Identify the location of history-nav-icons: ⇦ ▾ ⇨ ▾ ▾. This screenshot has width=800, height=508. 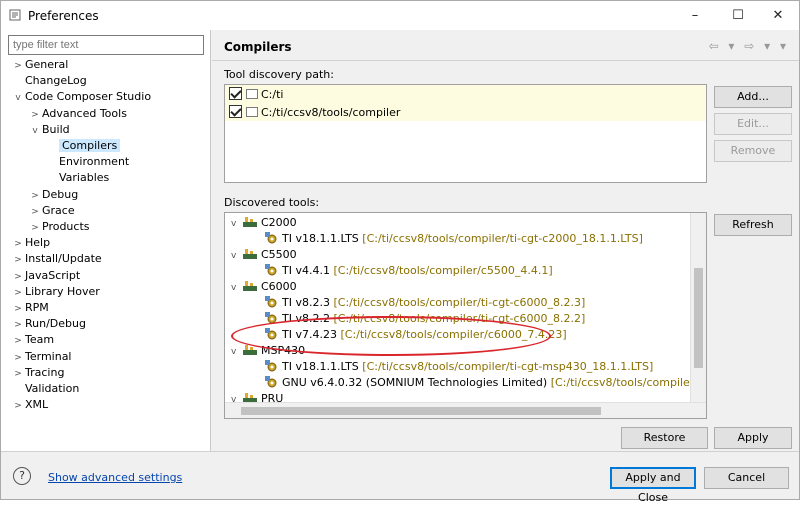
(749, 46).